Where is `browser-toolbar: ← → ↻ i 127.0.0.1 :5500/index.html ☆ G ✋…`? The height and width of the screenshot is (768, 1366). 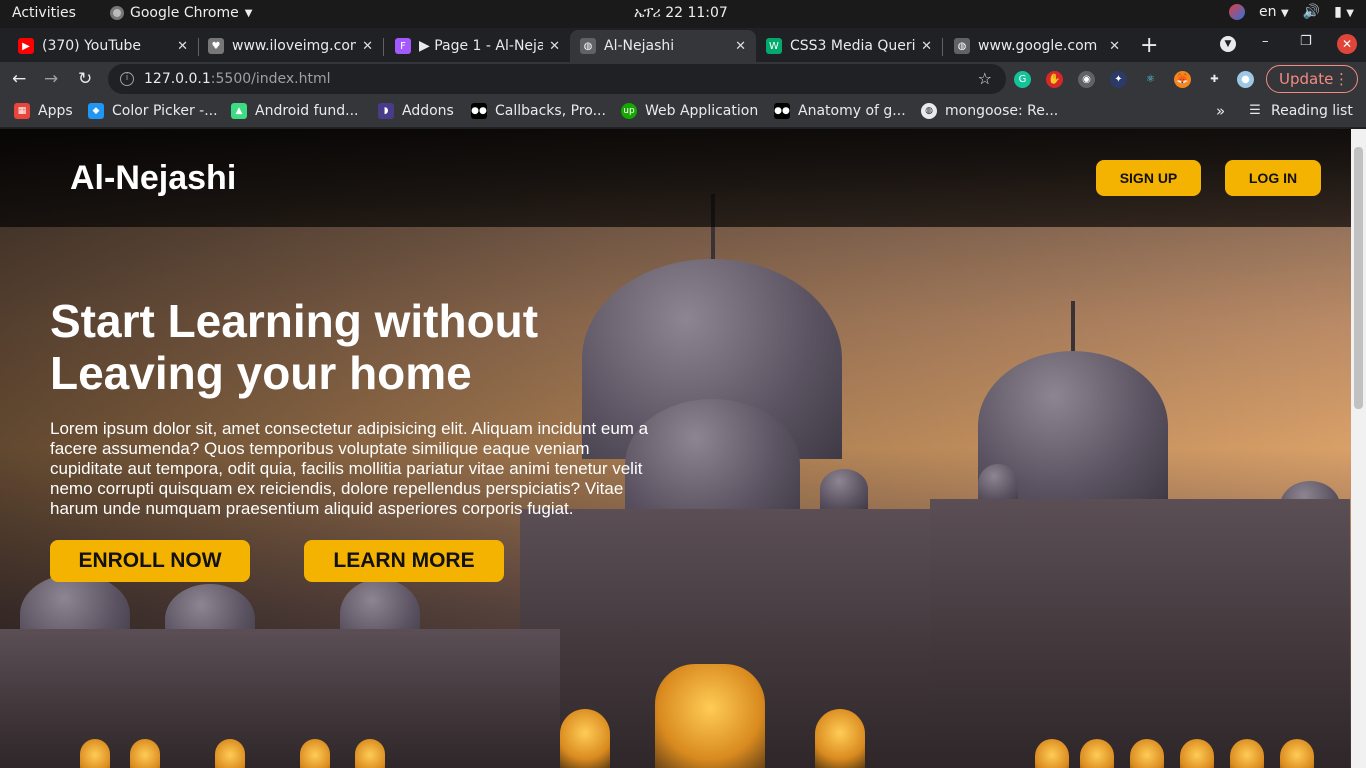 browser-toolbar: ← → ↻ i 127.0.0.1 :5500/index.html ☆ G ✋… is located at coordinates (683, 79).